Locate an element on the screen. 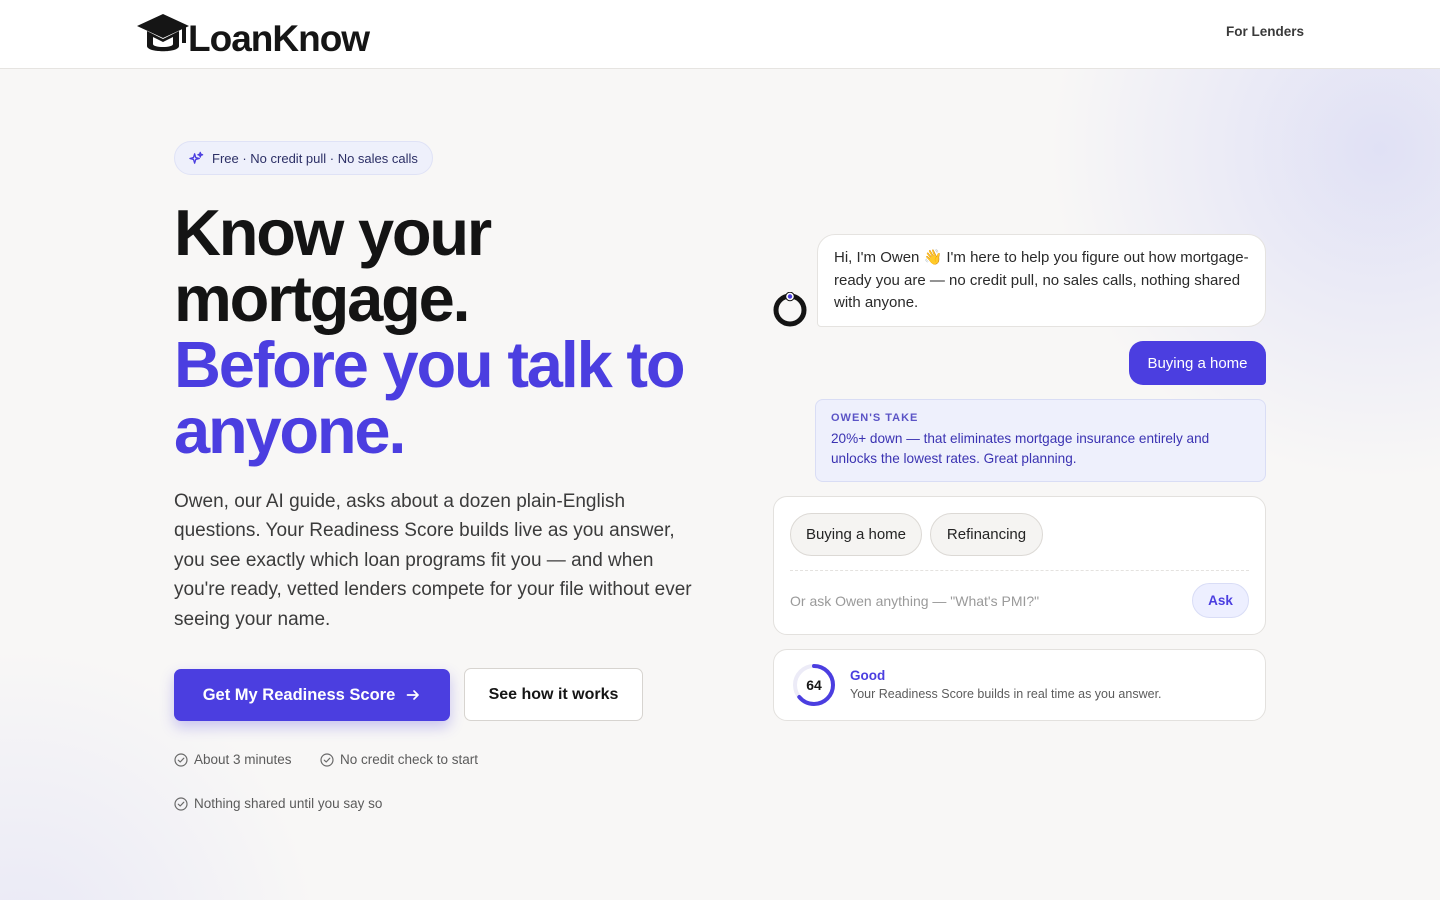 The image size is (1440, 900). check-label: Nothing shared until you say so is located at coordinates (288, 803).